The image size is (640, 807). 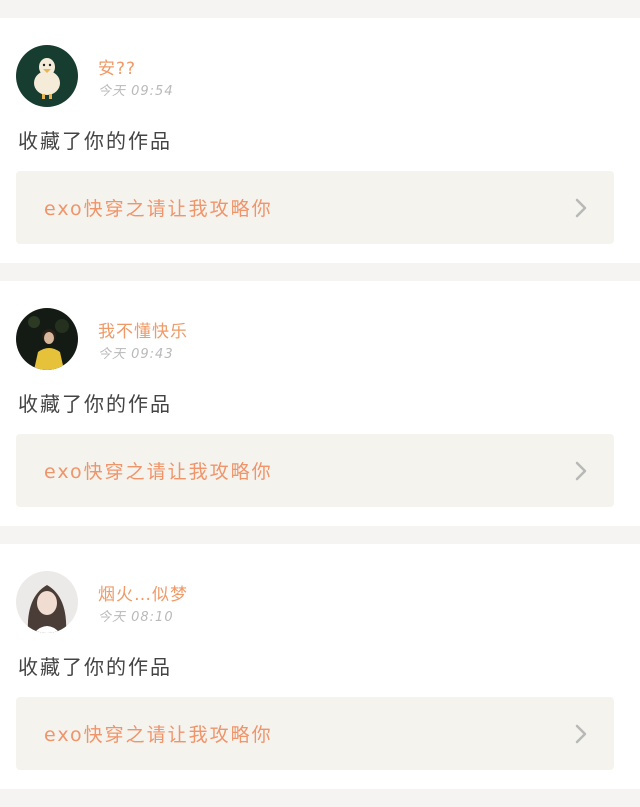 I want to click on username: 烟火…似梦, so click(x=143, y=592).